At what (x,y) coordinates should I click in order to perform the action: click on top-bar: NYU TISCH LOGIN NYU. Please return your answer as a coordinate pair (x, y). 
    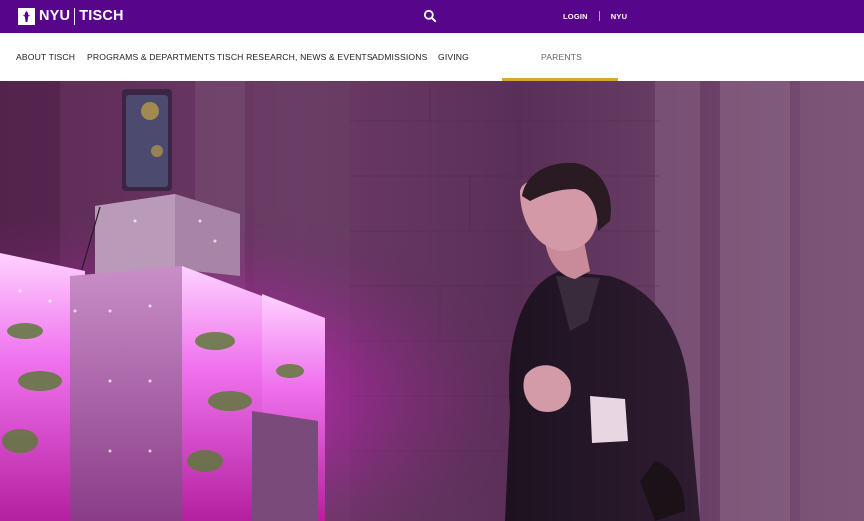
    Looking at the image, I should click on (432, 16).